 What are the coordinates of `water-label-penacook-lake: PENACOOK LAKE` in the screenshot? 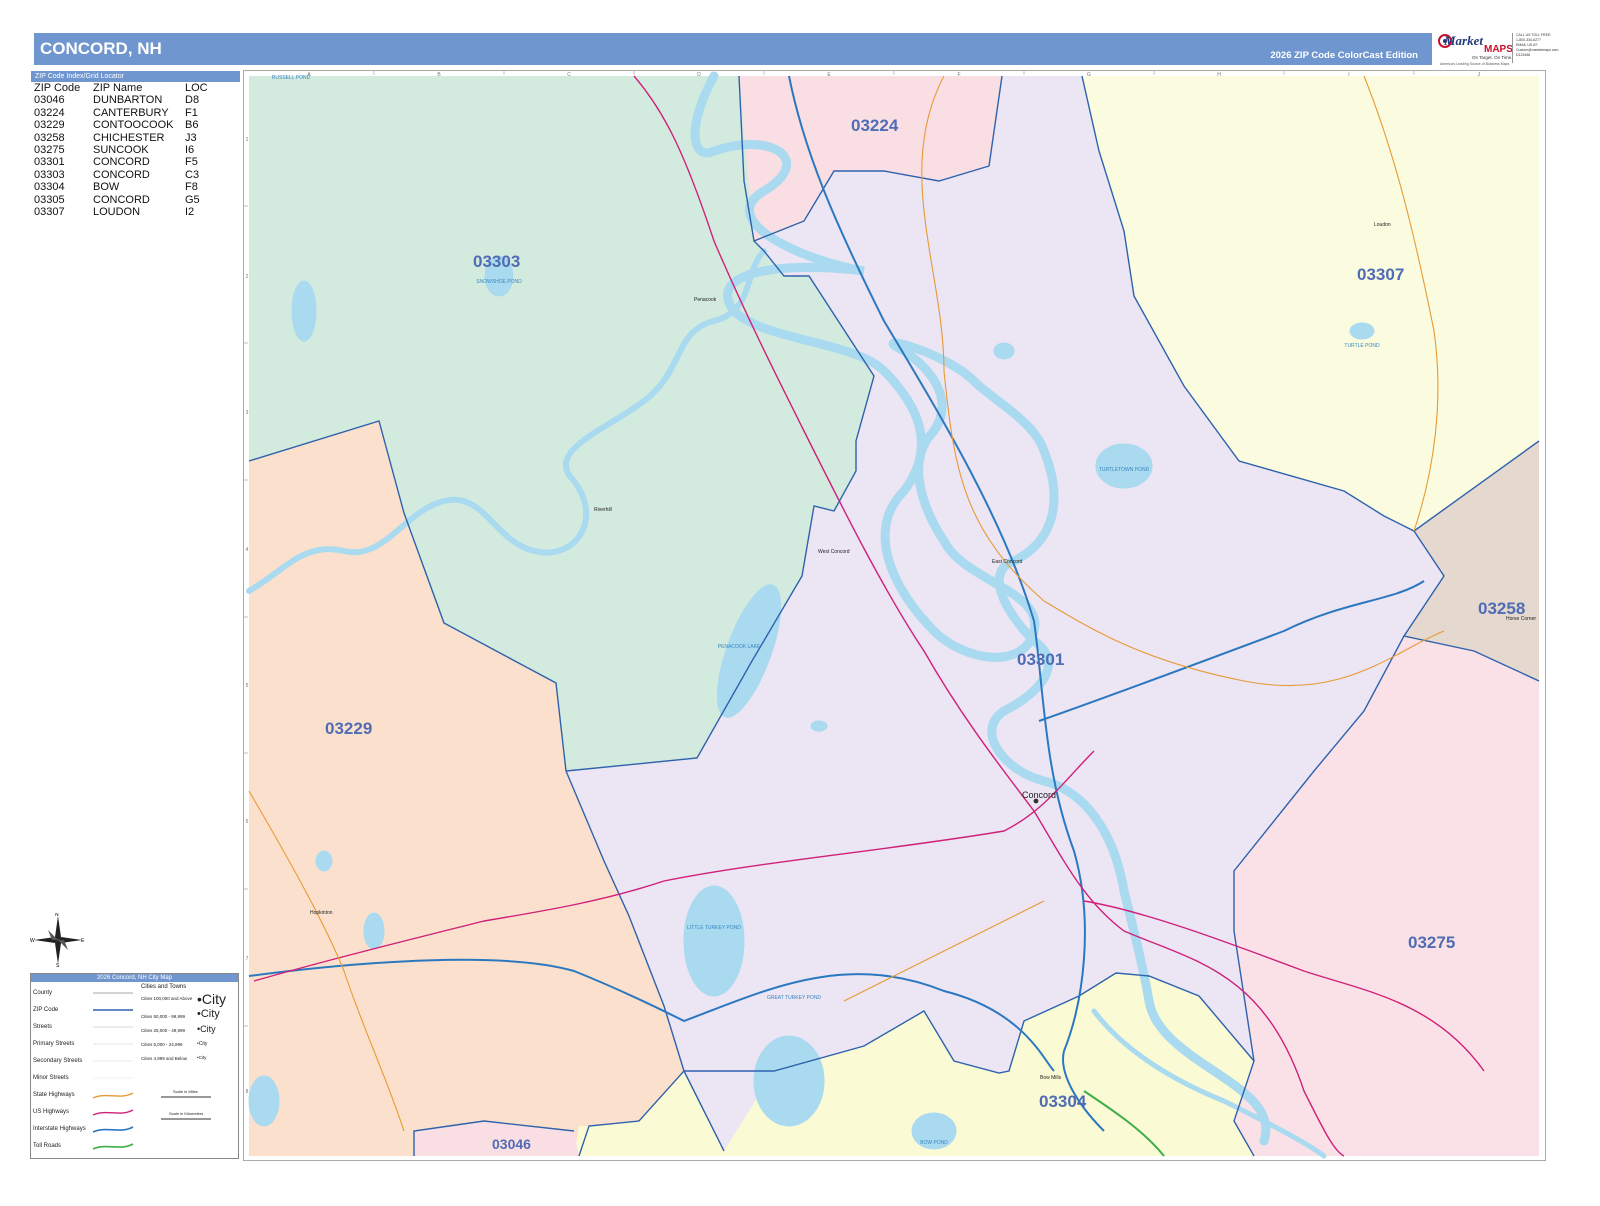 It's located at (739, 647).